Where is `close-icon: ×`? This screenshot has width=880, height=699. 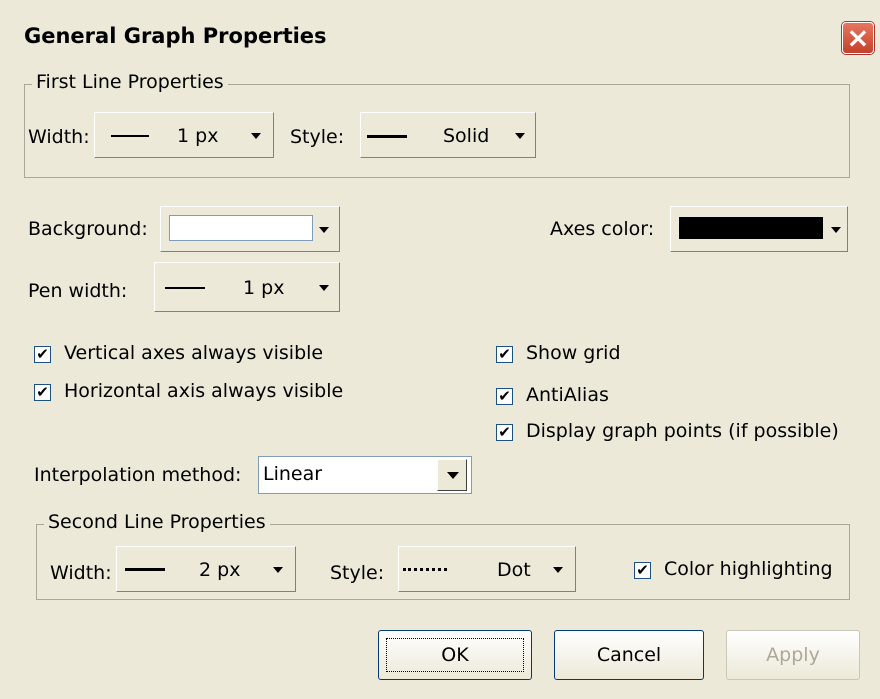 close-icon: × is located at coordinates (858, 37).